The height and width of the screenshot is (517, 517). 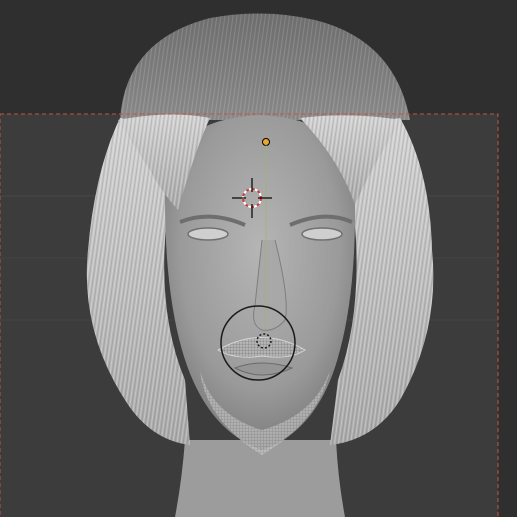 I want to click on eye-left, so click(x=208, y=234).